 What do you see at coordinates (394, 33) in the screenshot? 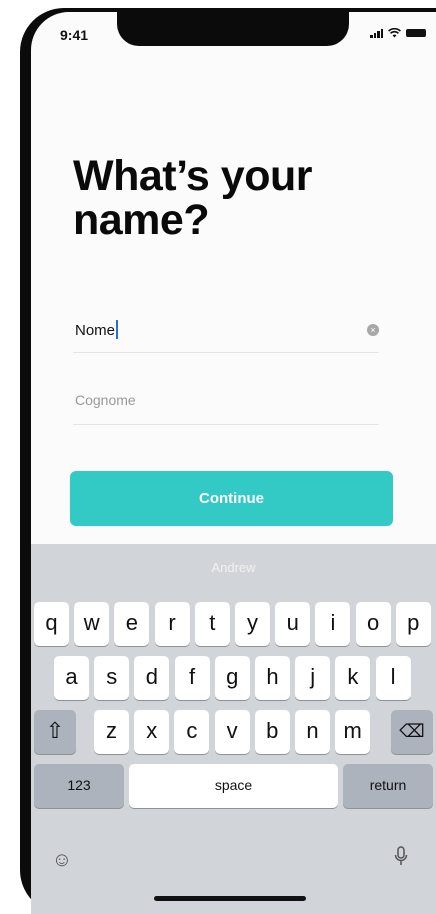
I see `wifi-icon` at bounding box center [394, 33].